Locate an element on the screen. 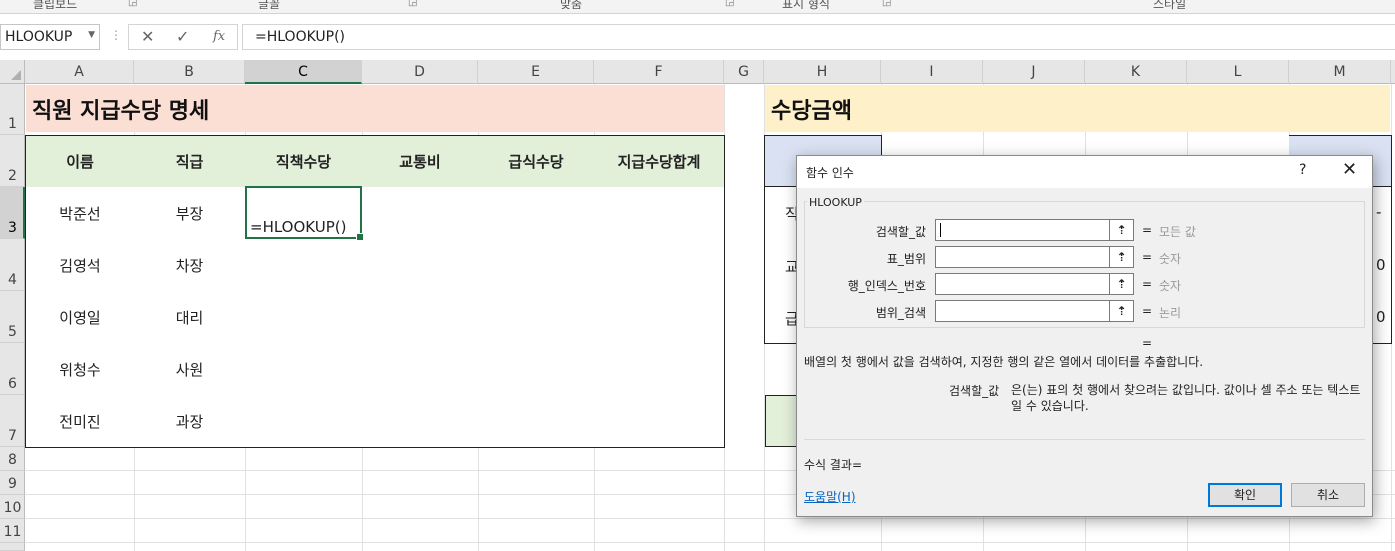 The height and width of the screenshot is (551, 1395). header-rank: 직급 is located at coordinates (190, 161).